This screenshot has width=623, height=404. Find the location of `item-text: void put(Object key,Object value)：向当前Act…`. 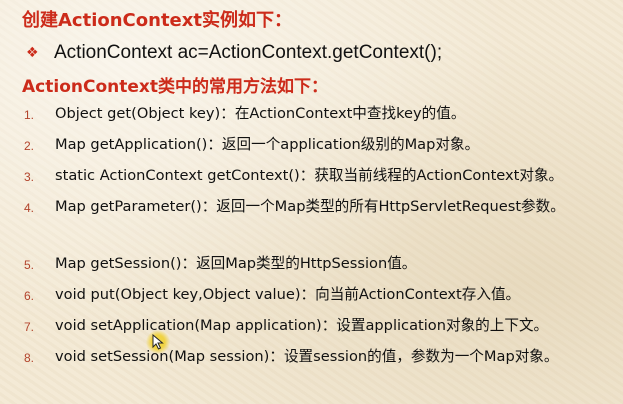

item-text: void put(Object key,Object value)：向当前Act… is located at coordinates (288, 294).